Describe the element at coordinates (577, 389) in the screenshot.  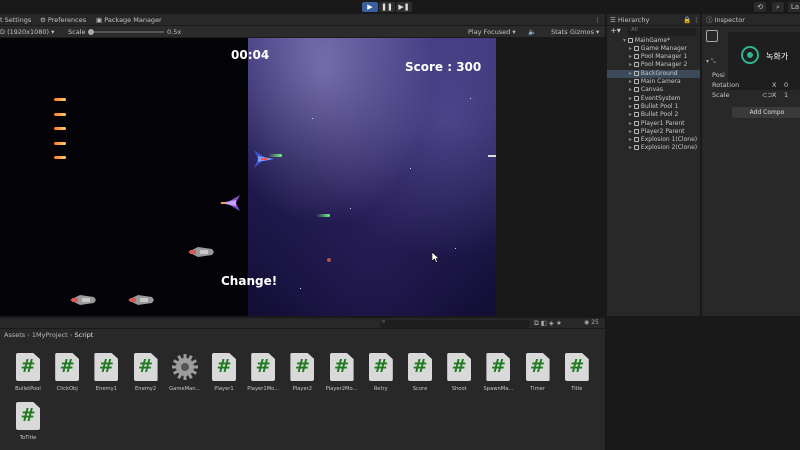
I see `asset-label: Title` at that location.